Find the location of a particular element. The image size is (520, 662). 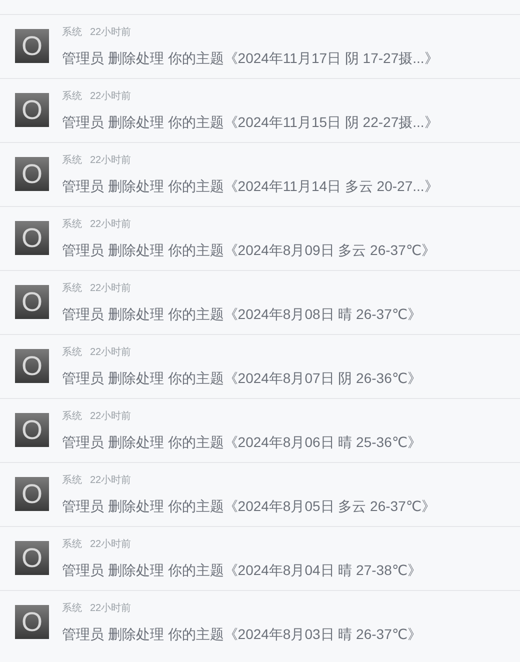

notification-message: 管理员 删除处理 你的主题《2024年8月06日 晴 25-36℃》 is located at coordinates (242, 442).